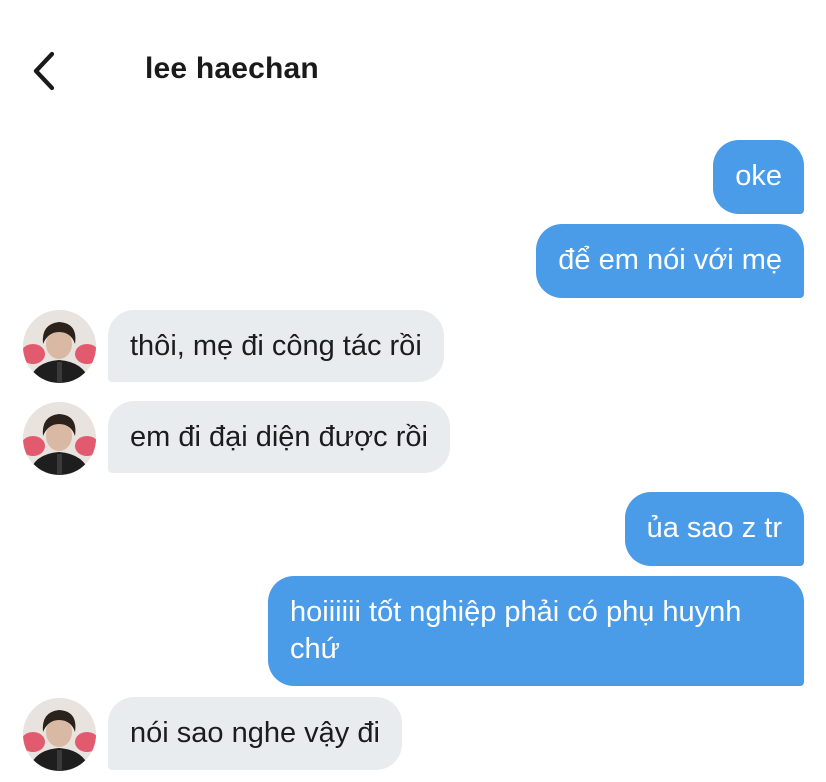 Image resolution: width=826 pixels, height=782 pixels. I want to click on conversation-title: lee haechan, so click(232, 68).